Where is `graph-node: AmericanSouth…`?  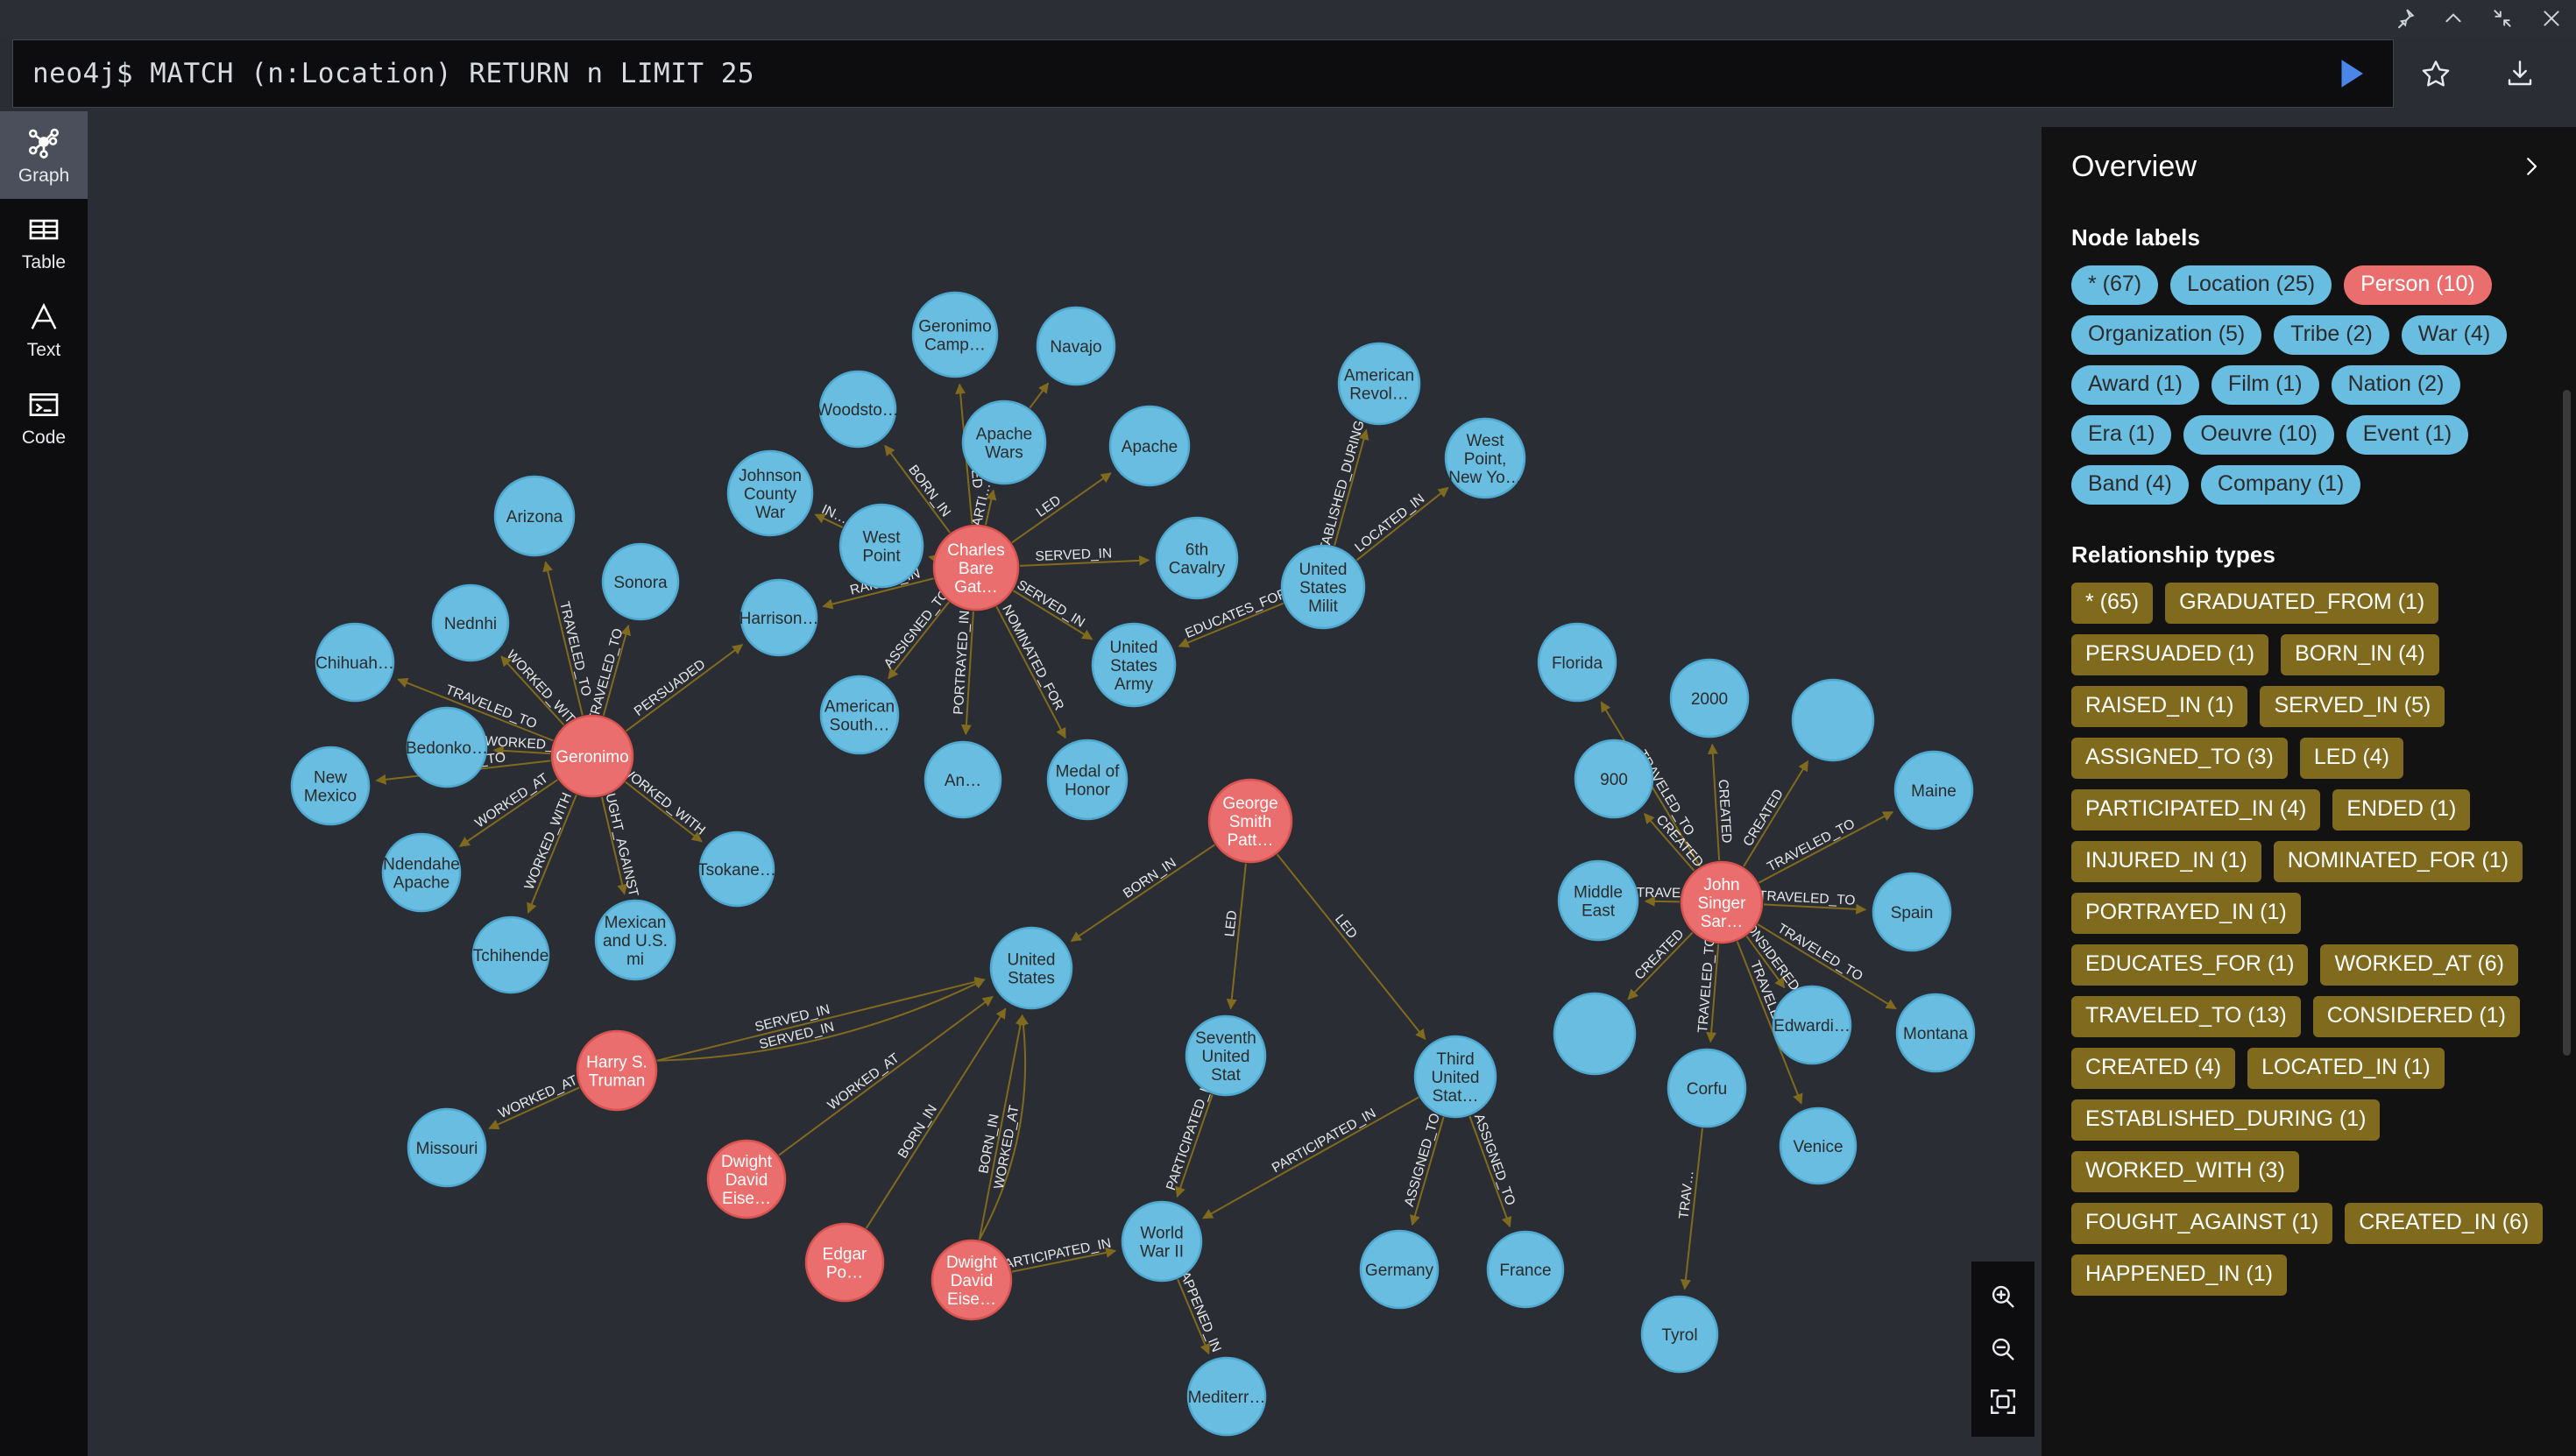 graph-node: AmericanSouth… is located at coordinates (859, 715).